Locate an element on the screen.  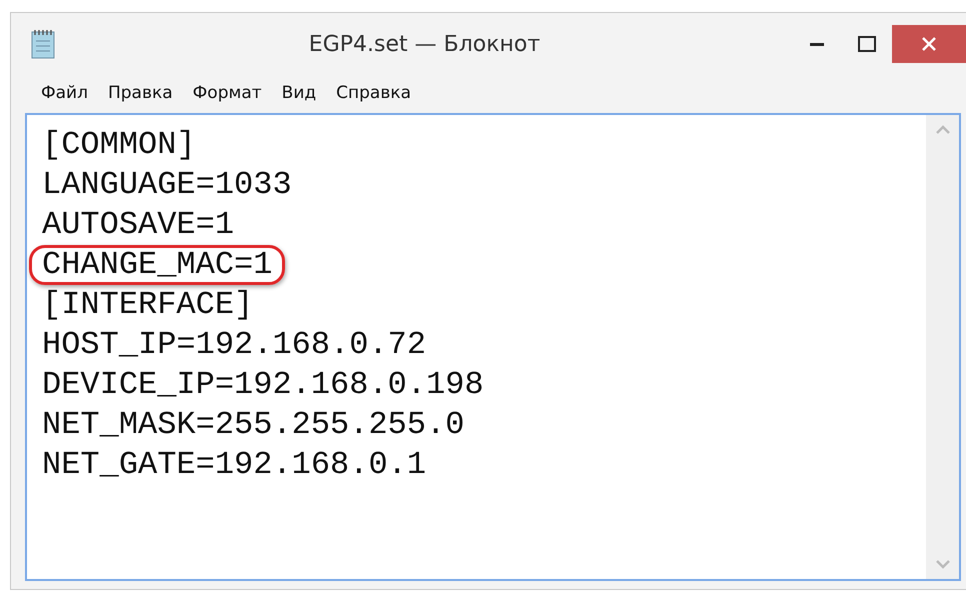
menu-item: Файл is located at coordinates (64, 94).